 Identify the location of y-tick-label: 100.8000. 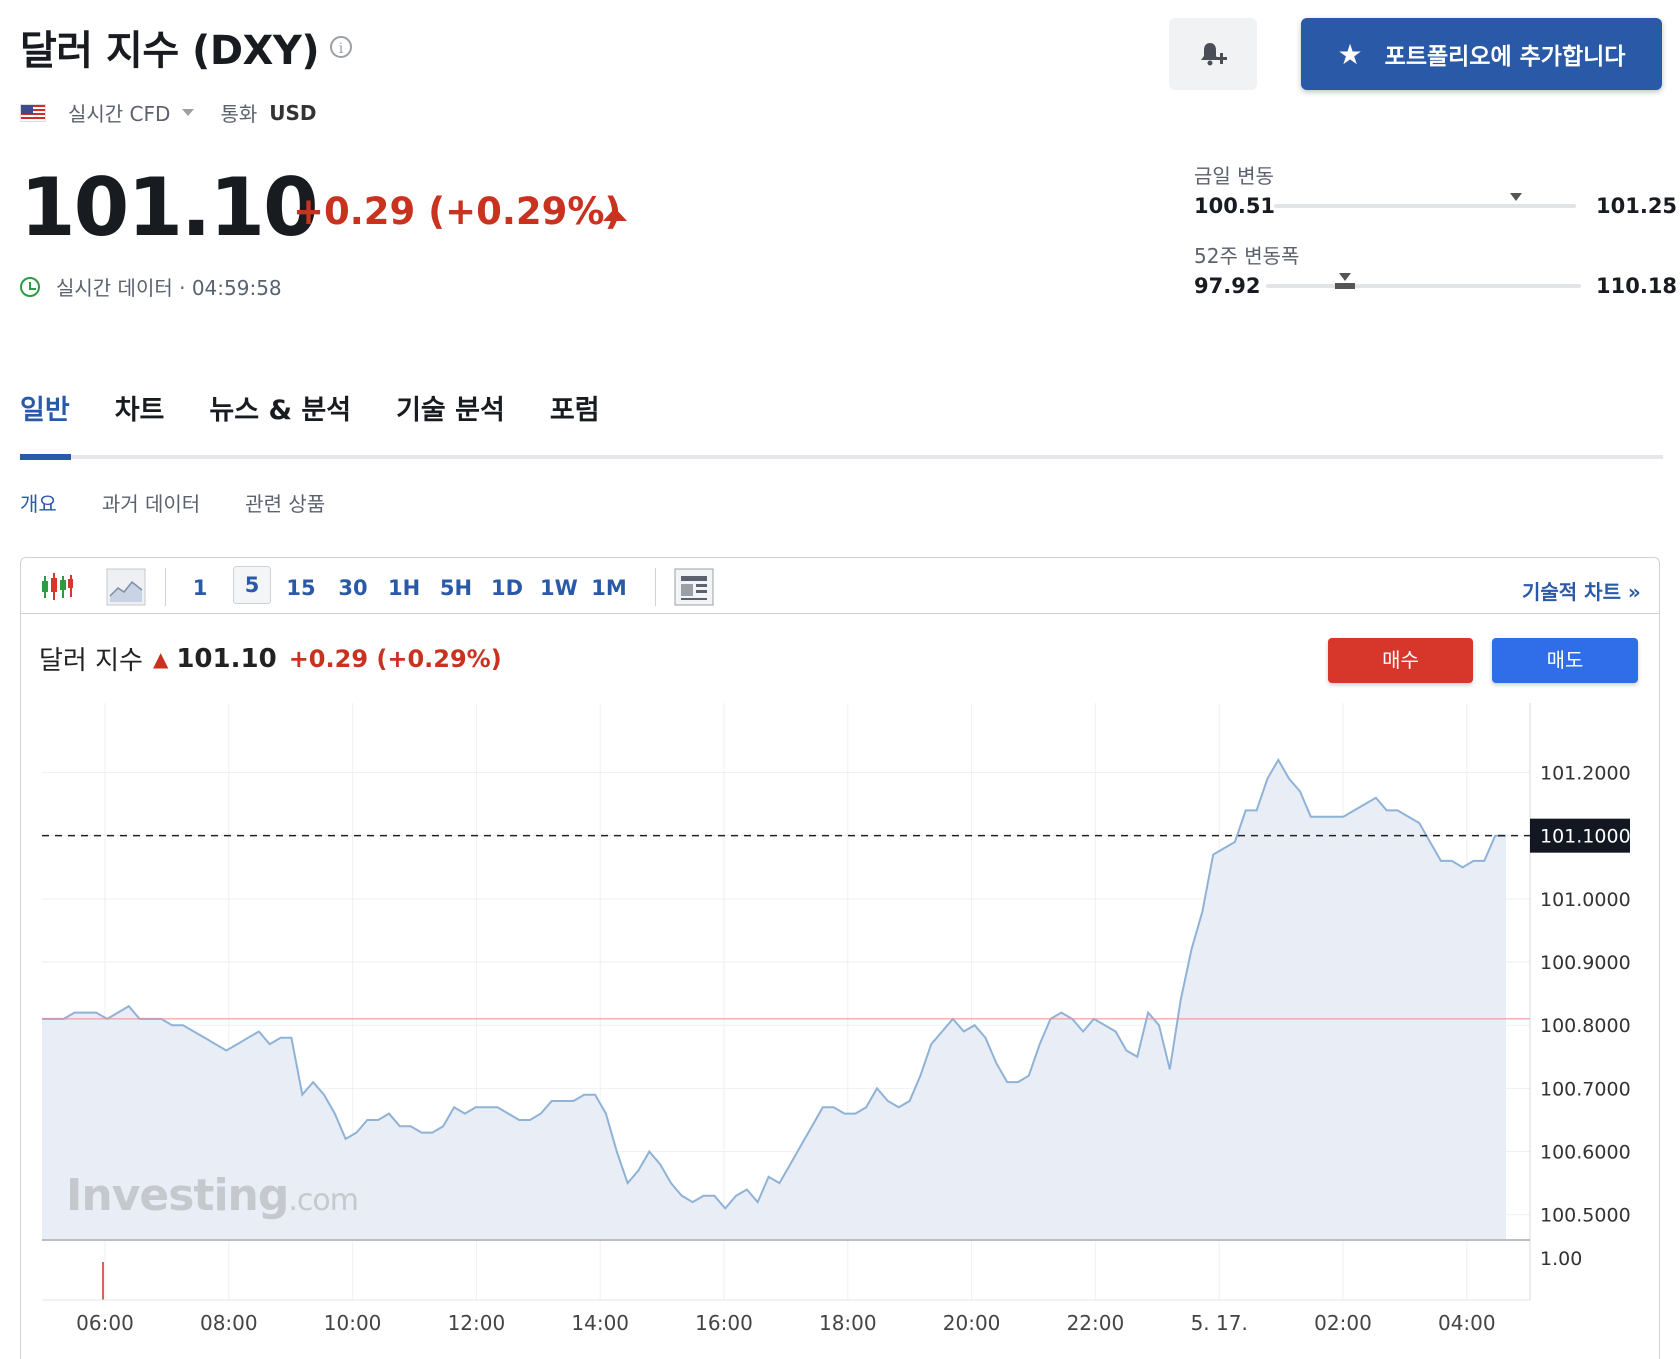
(1585, 1026).